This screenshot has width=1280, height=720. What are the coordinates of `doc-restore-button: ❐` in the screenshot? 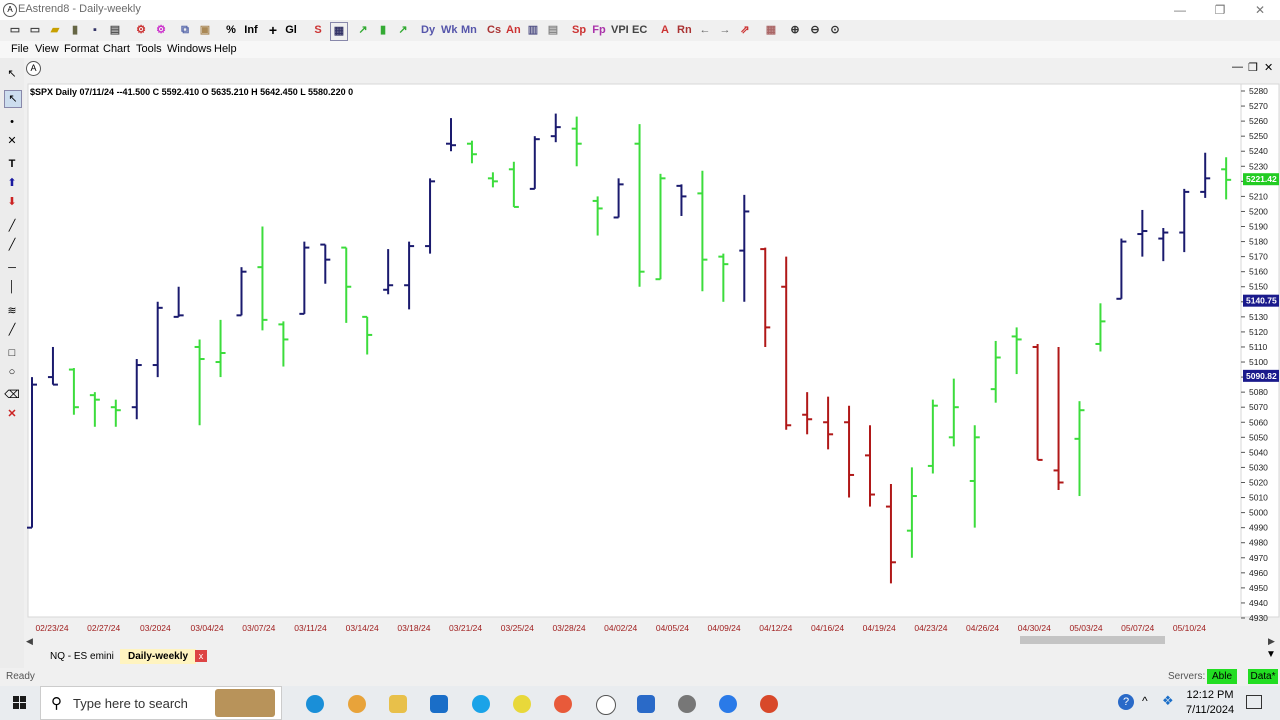 It's located at (1253, 67).